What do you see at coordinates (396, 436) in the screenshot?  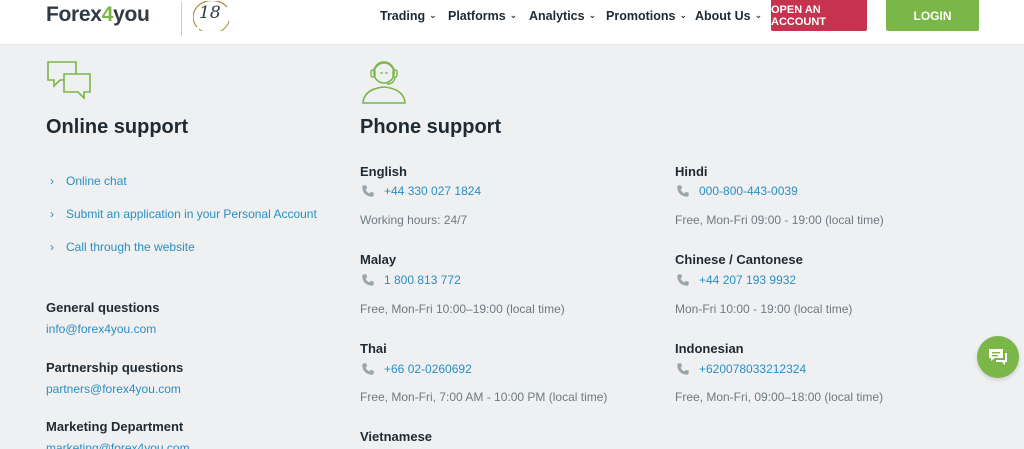 I see `vietnamese-label: Vietnamese` at bounding box center [396, 436].